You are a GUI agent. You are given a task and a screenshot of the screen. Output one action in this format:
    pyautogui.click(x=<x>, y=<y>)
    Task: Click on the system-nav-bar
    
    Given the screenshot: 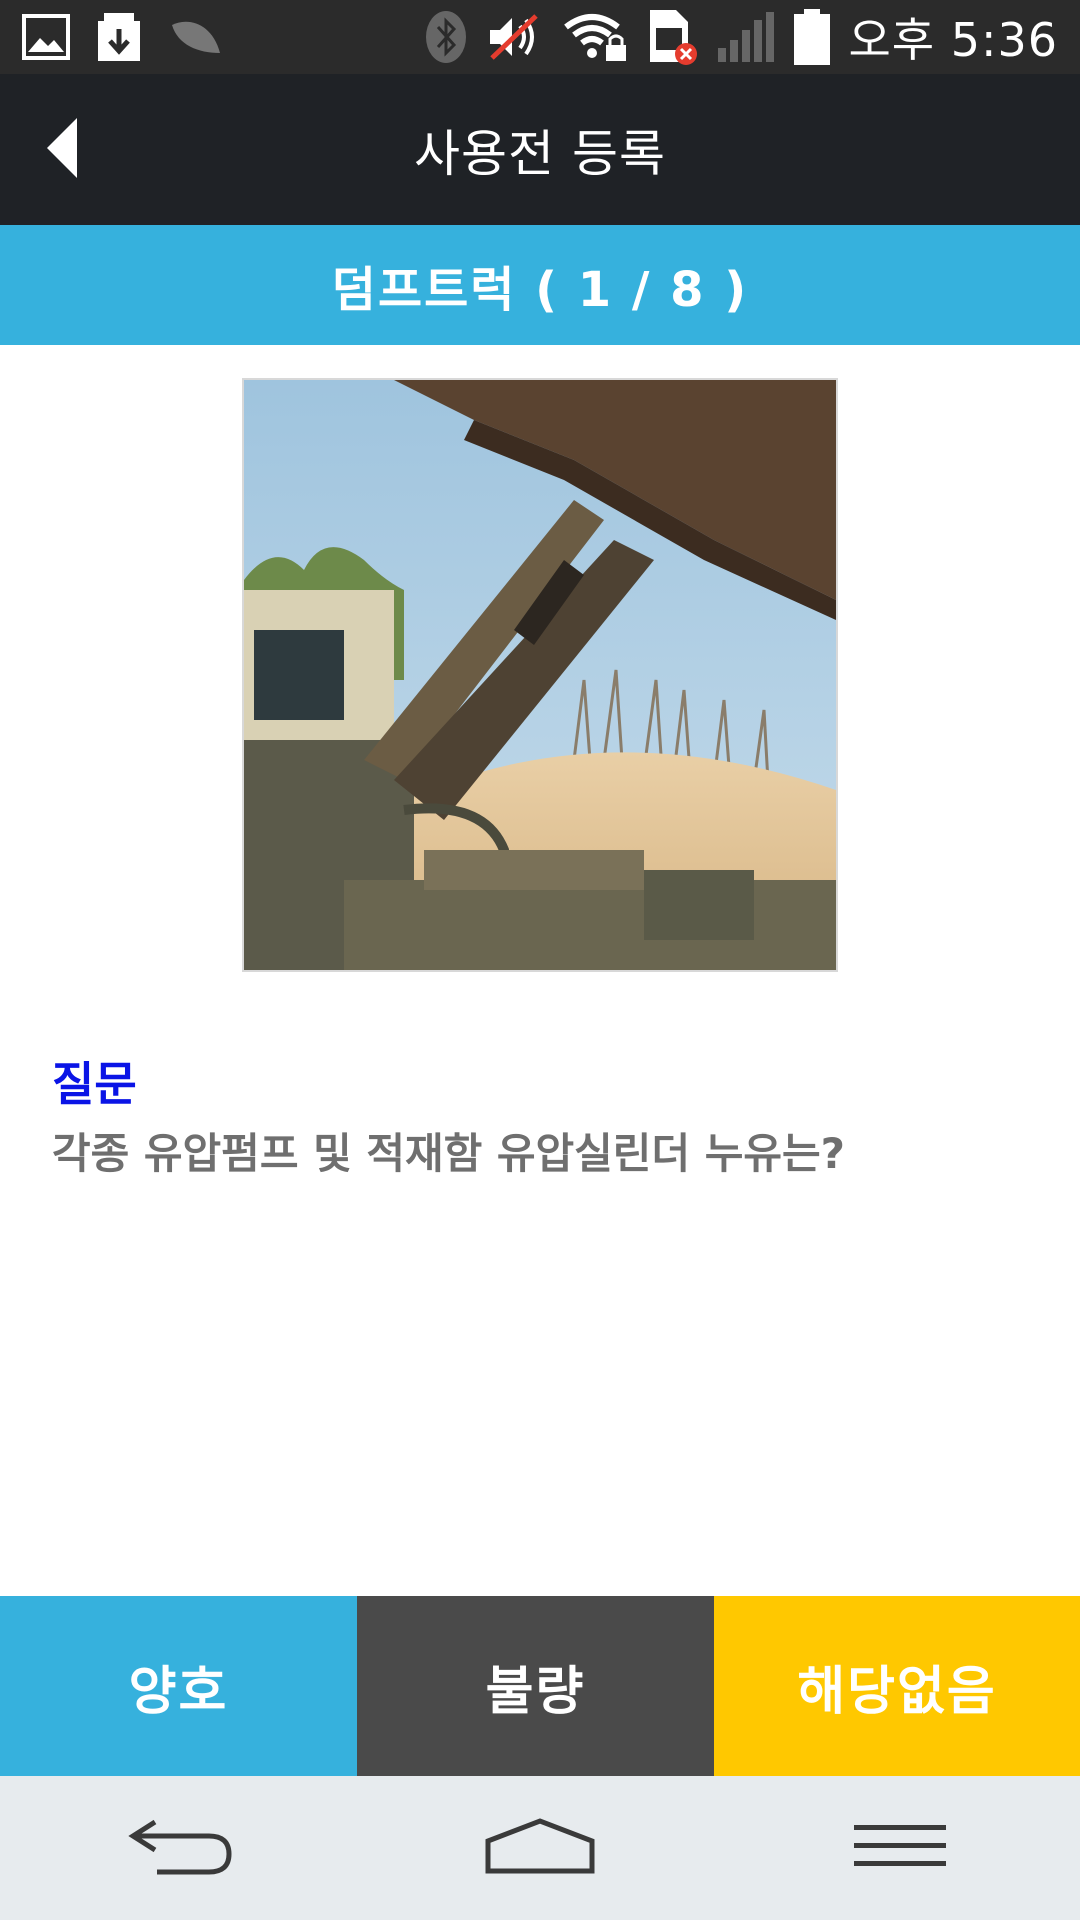 What is the action you would take?
    pyautogui.click(x=540, y=1848)
    